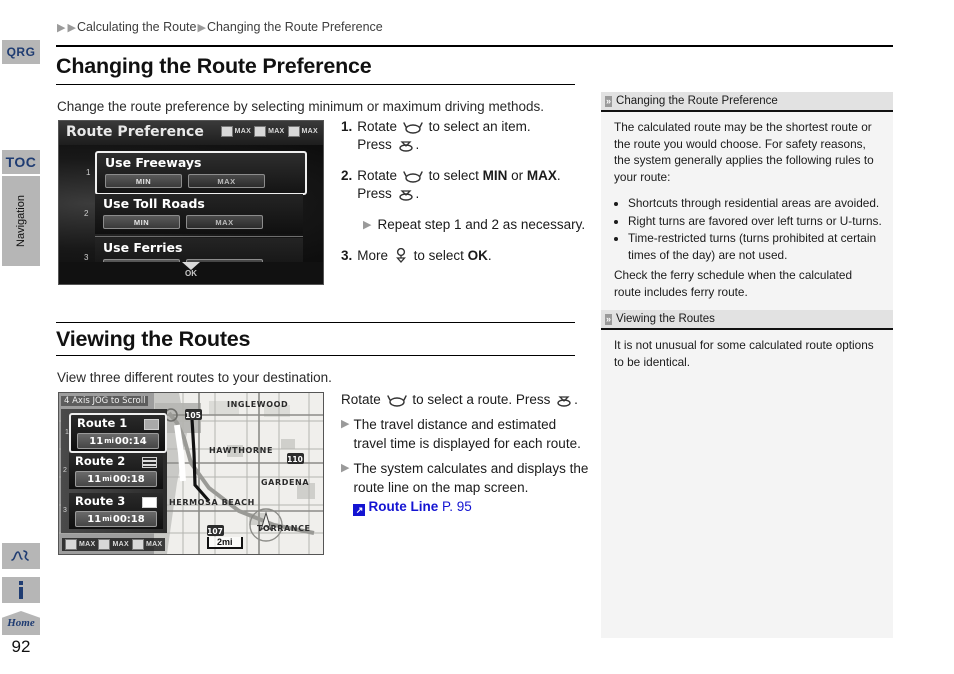  Describe the element at coordinates (285, 482) in the screenshot. I see `svg-text: GARDENA` at that location.